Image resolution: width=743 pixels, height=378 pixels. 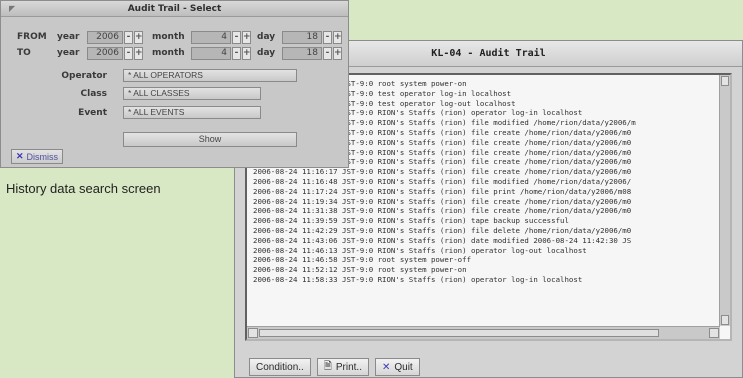 I want to click on event-option-menu: * ALL EVENTS, so click(x=192, y=112).